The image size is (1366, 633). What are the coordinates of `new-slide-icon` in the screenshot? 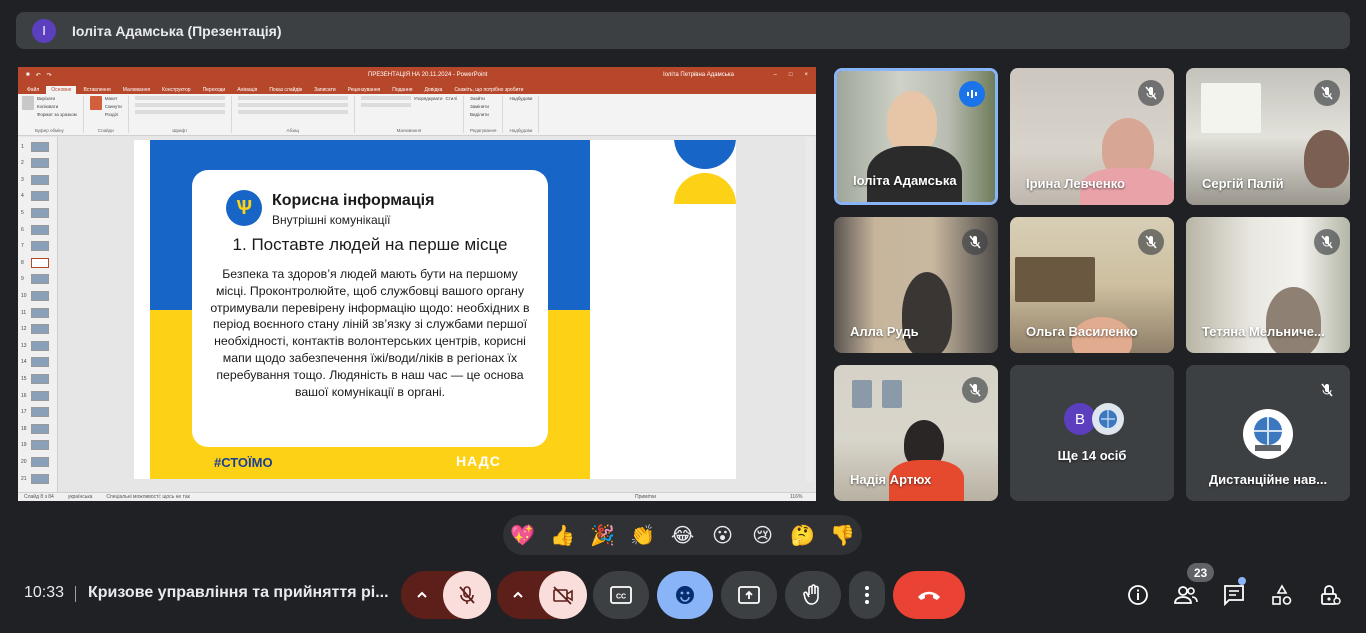 It's located at (95, 103).